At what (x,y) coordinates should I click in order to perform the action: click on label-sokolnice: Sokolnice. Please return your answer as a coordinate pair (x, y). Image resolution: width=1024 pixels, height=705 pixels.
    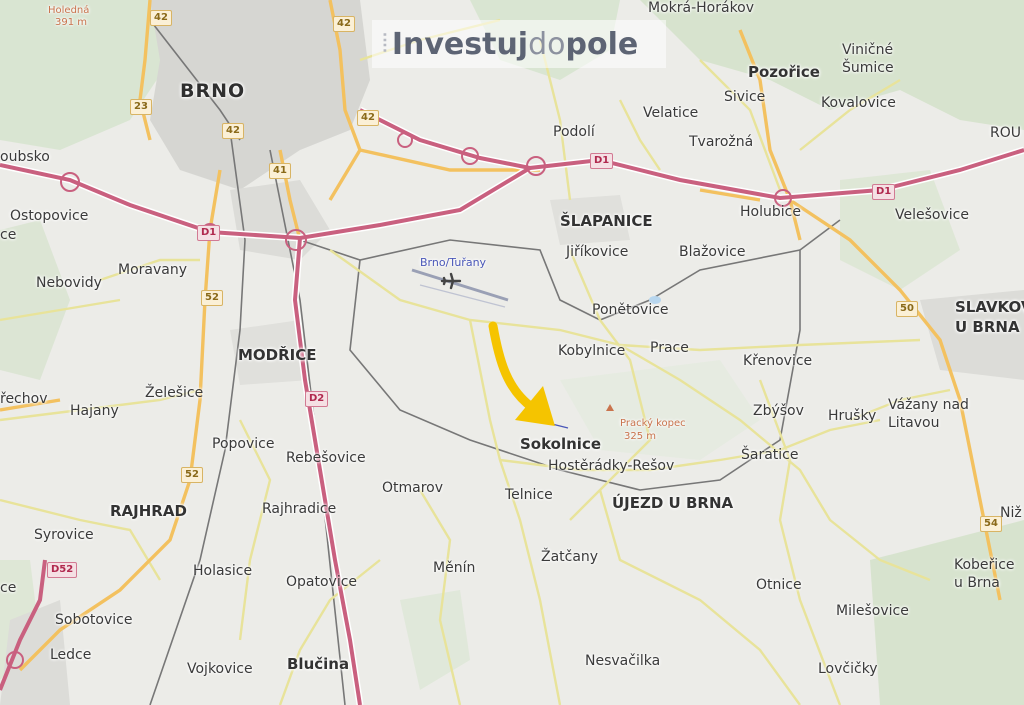
    Looking at the image, I should click on (561, 444).